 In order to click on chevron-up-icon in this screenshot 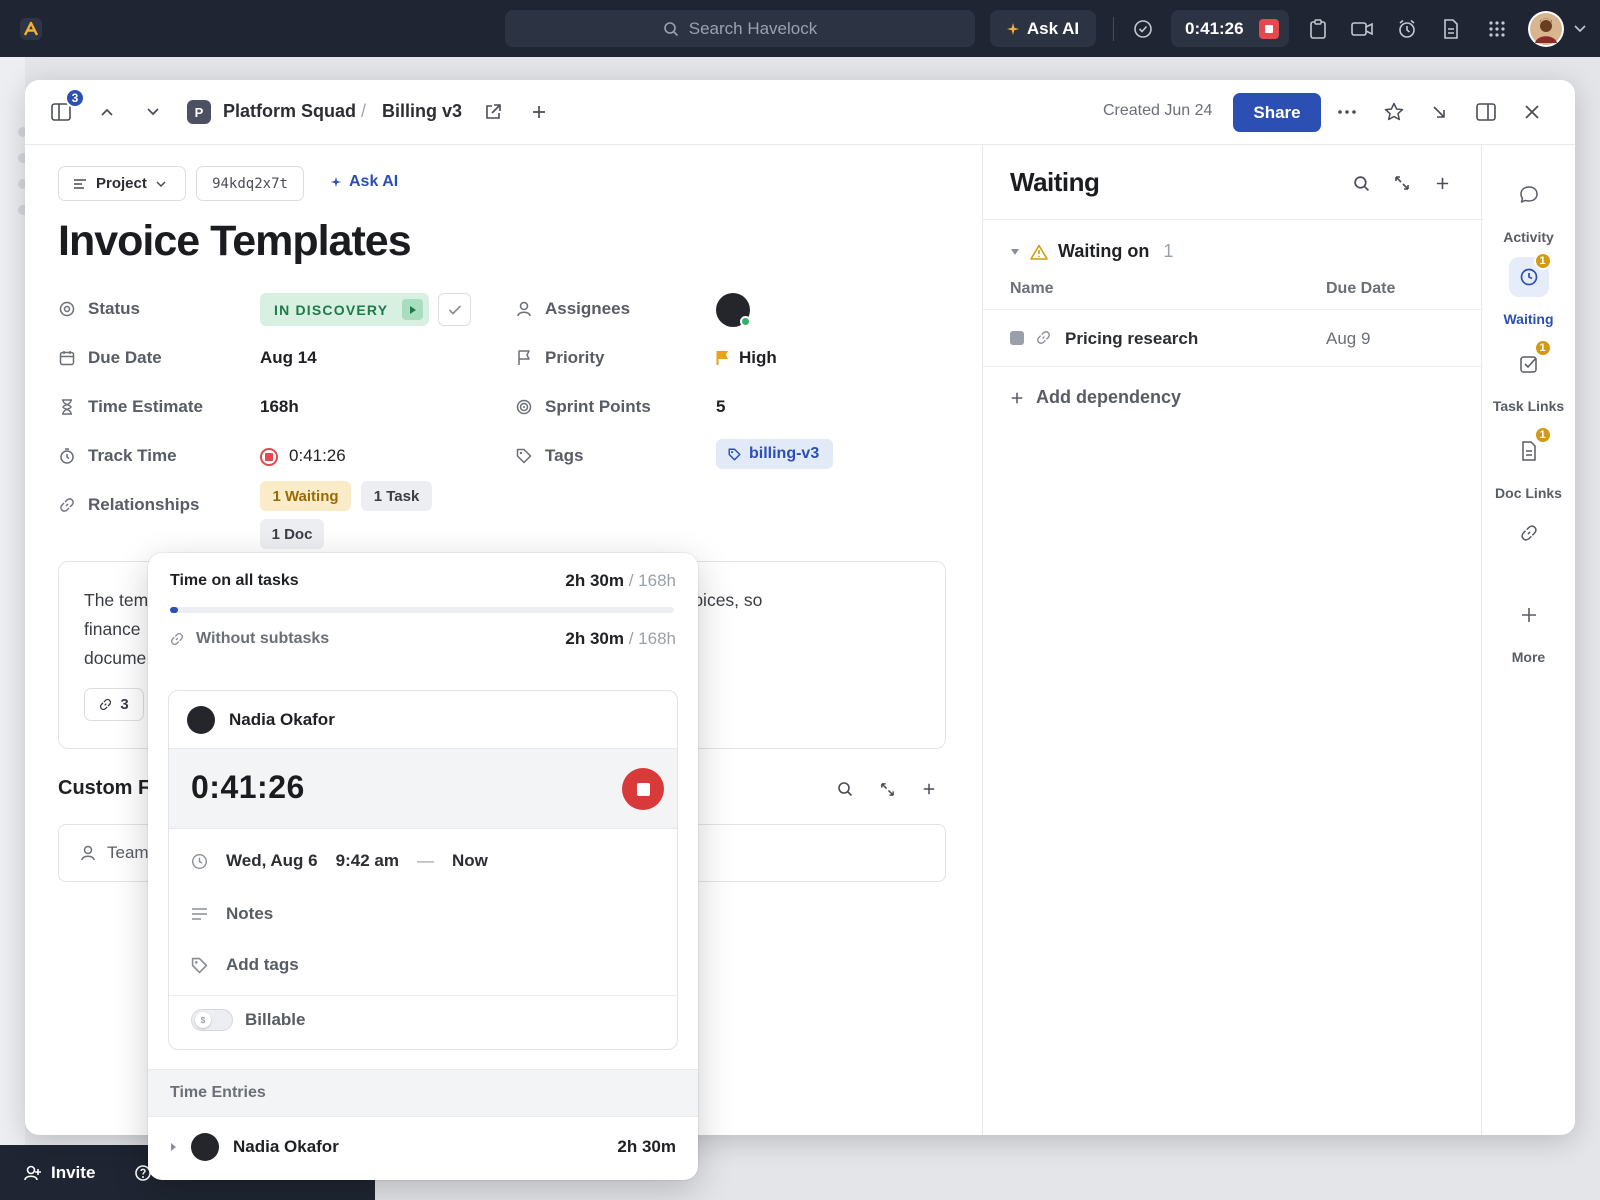, I will do `click(107, 112)`.